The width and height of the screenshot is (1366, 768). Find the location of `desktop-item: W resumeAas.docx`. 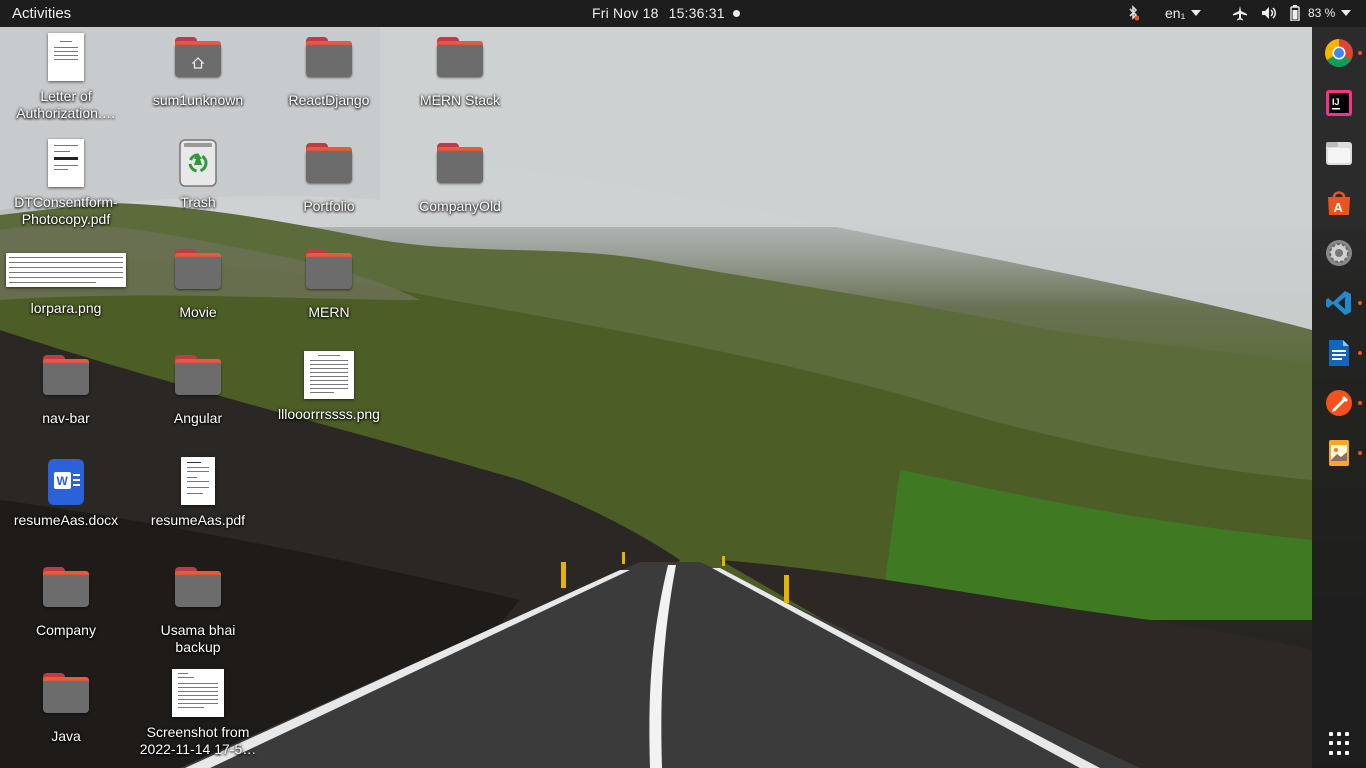

desktop-item: W resumeAas.docx is located at coordinates (66, 493).